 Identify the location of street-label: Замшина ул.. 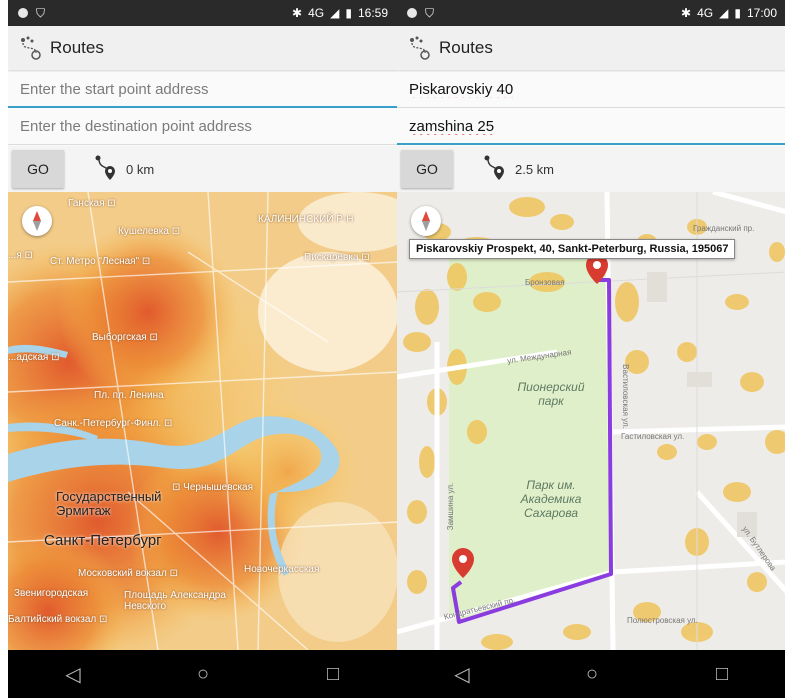
(451, 506).